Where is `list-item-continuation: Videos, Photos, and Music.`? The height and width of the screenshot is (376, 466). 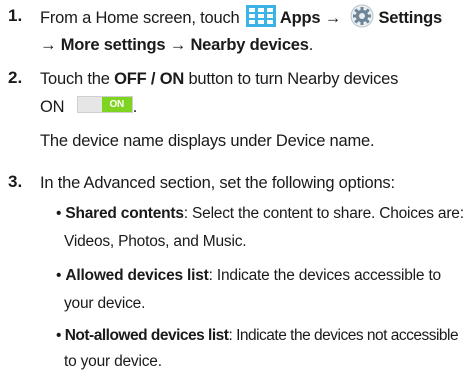 list-item-continuation: Videos, Photos, and Music. is located at coordinates (155, 241).